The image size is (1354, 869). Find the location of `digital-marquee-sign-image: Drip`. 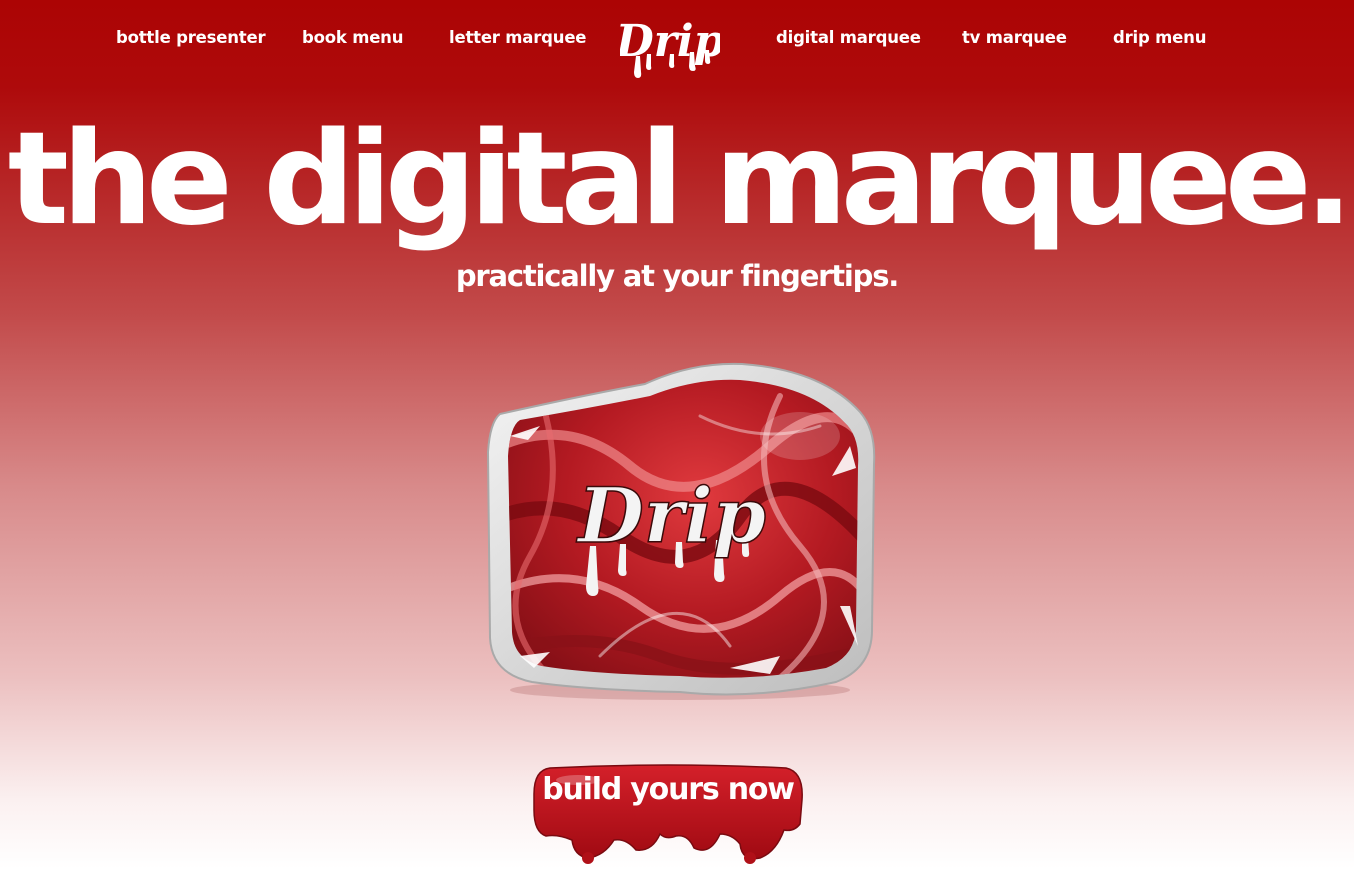

digital-marquee-sign-image: Drip is located at coordinates (680, 532).